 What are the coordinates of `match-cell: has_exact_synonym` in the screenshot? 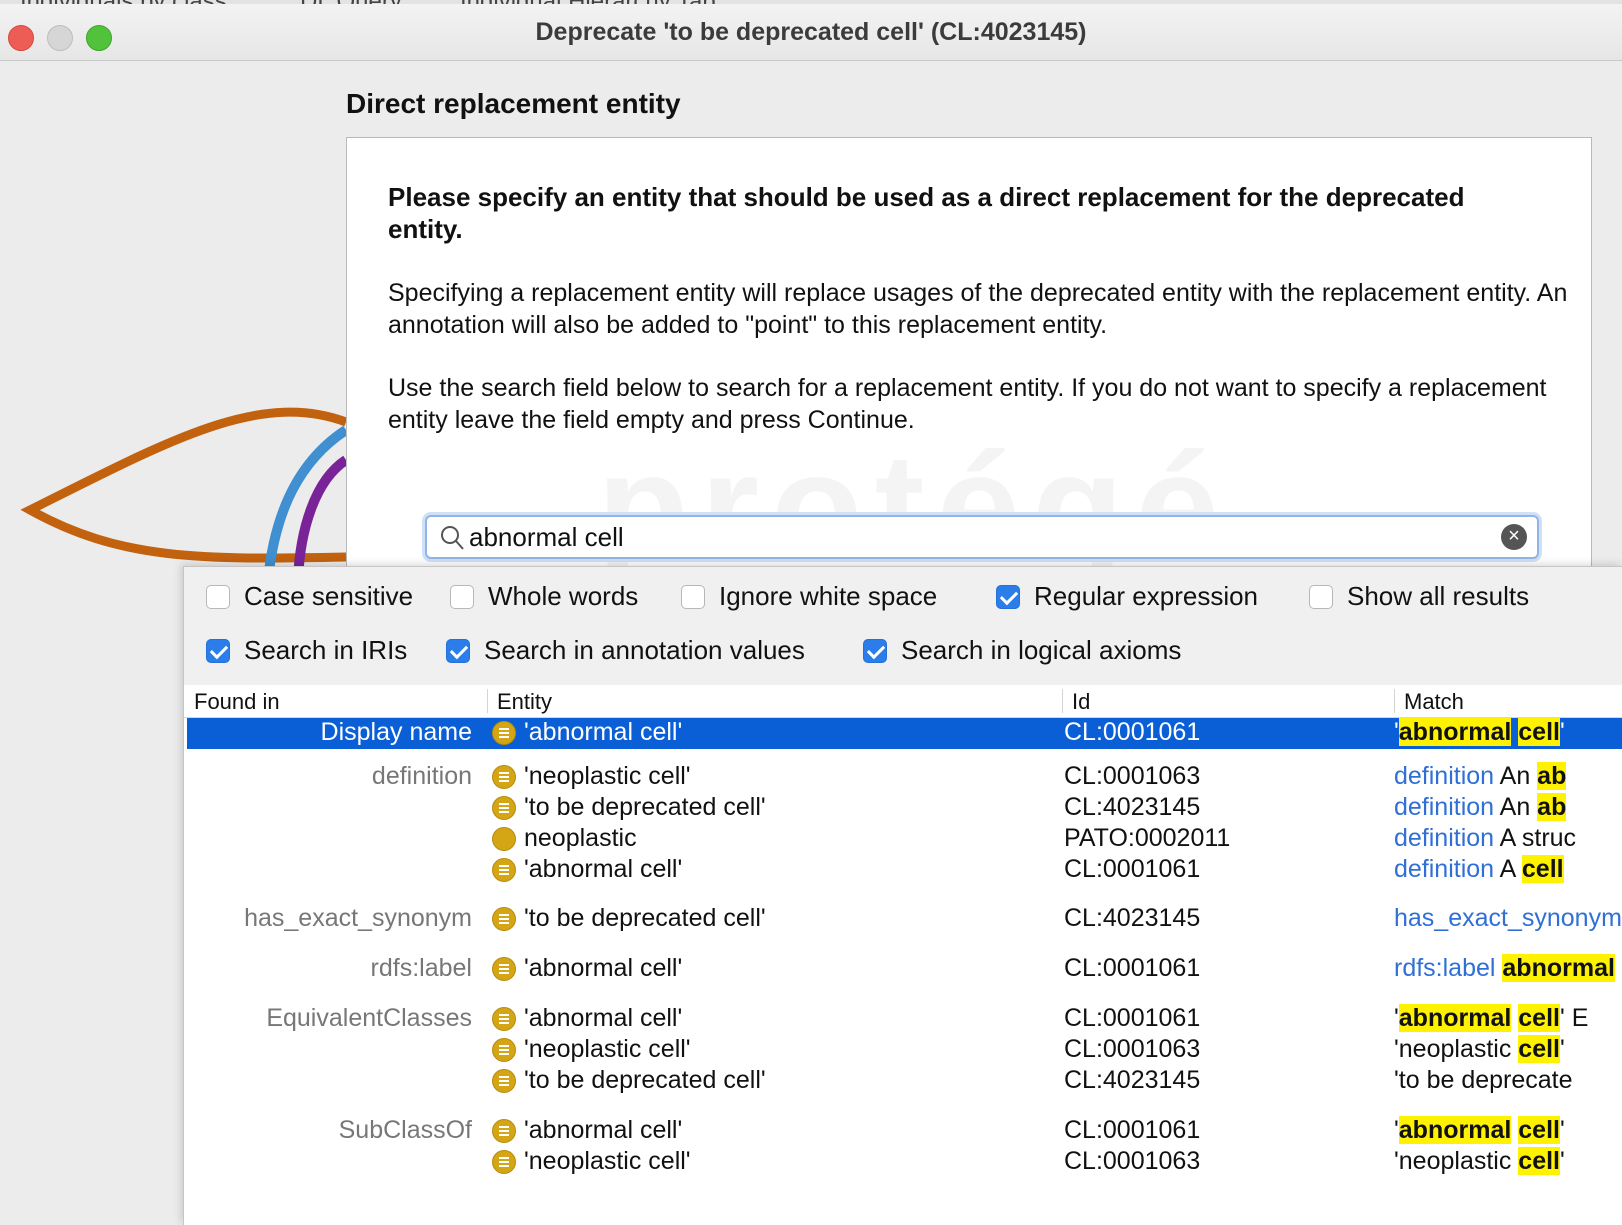 It's located at (1508, 918).